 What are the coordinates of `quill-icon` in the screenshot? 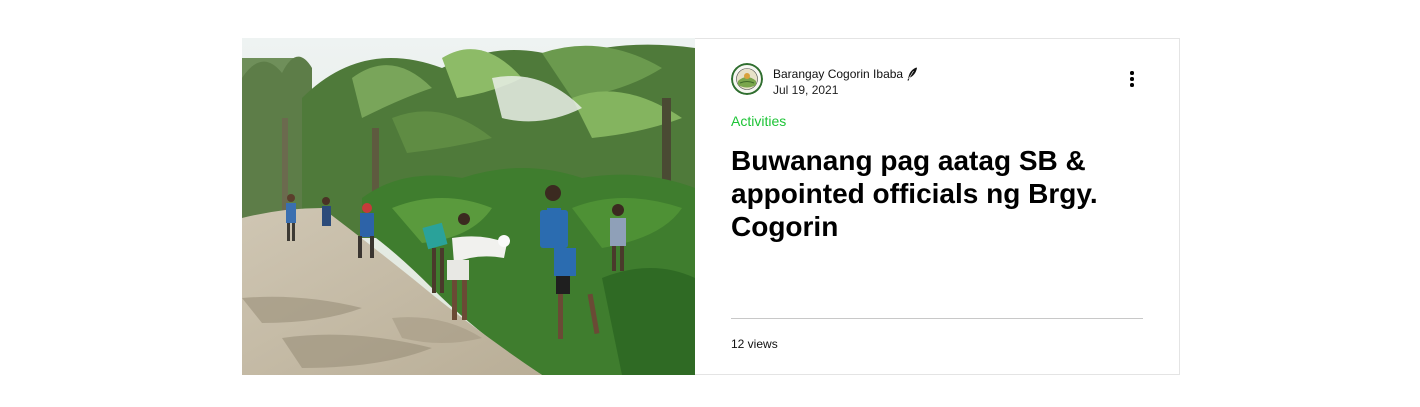 It's located at (912, 74).